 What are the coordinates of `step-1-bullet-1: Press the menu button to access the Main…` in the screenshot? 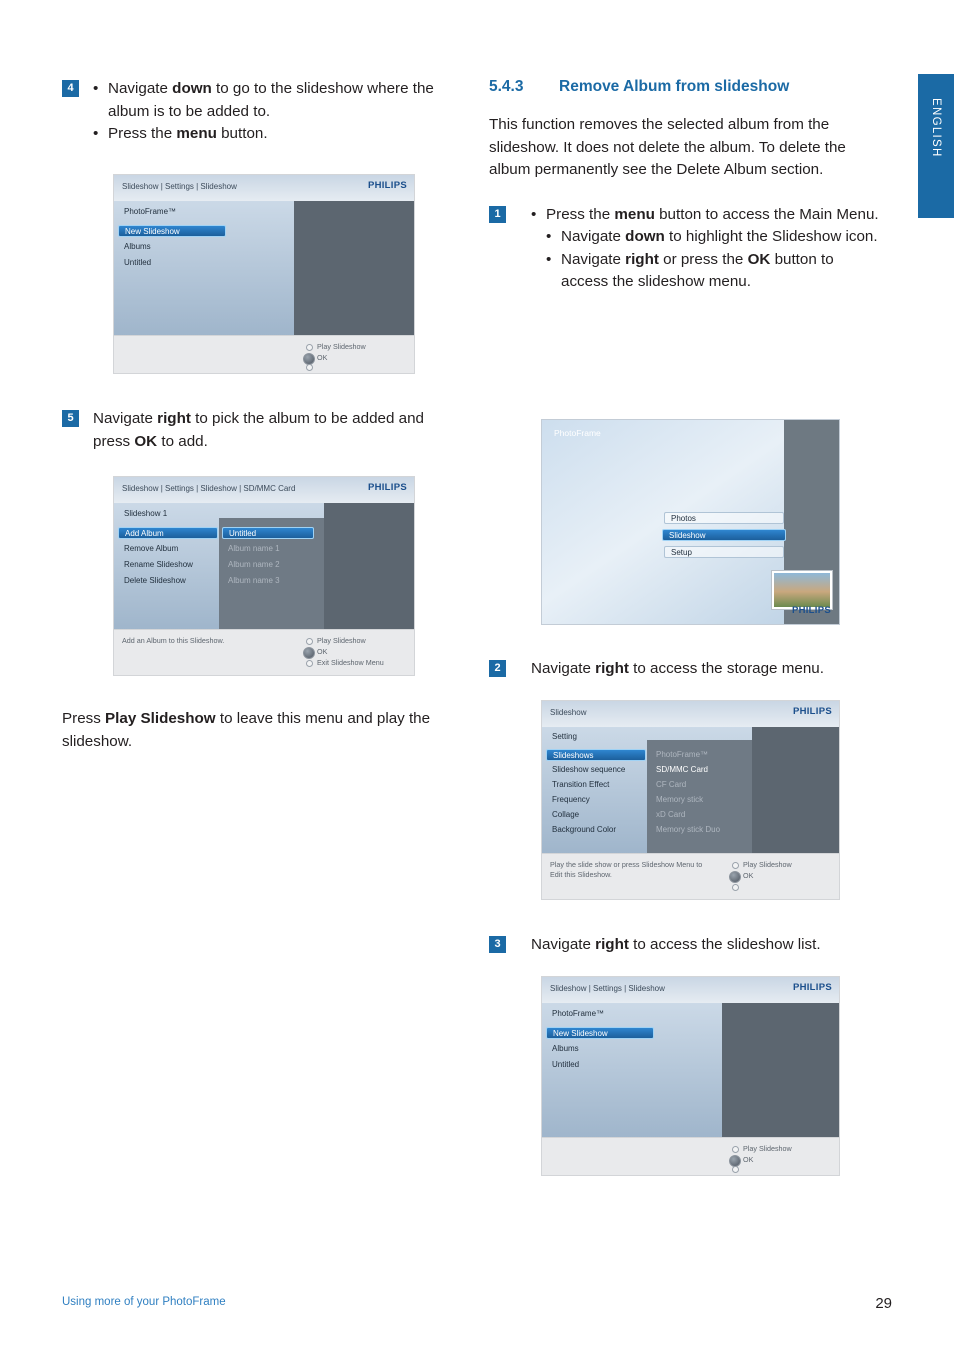 It's located at (706, 215).